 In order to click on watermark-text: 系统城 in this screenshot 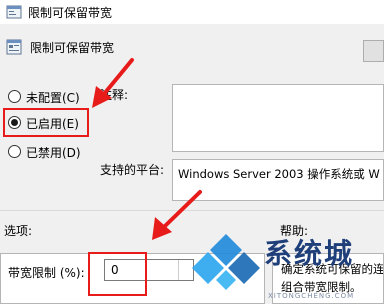, I will do `click(309, 253)`.